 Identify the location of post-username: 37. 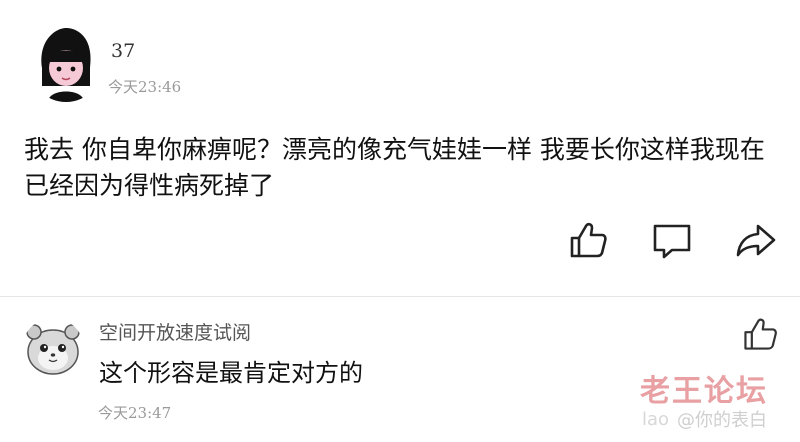
(123, 51).